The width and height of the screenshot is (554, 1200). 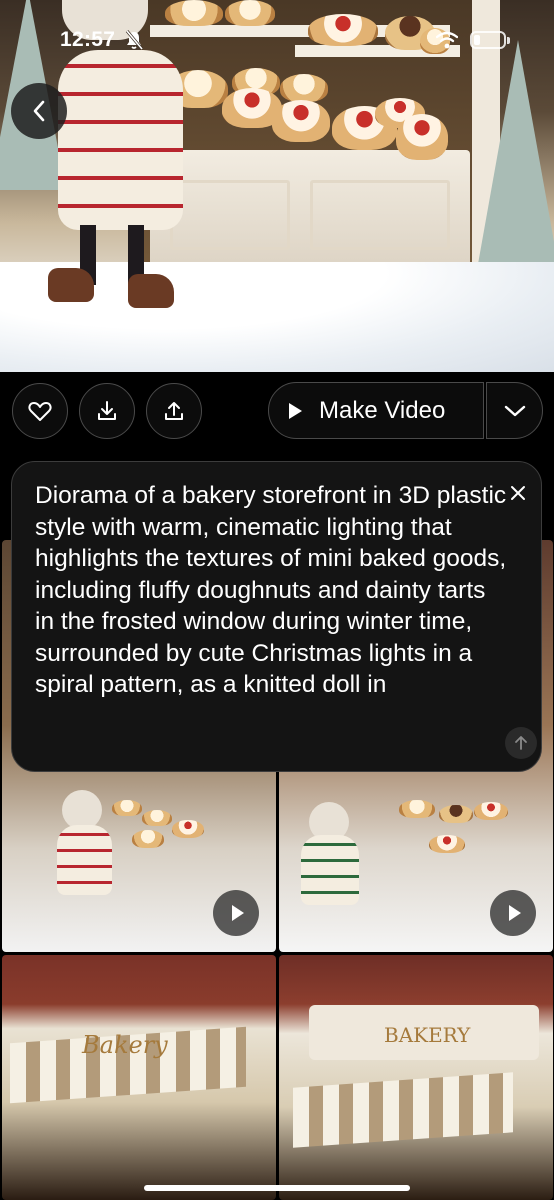 I want to click on download-icon, so click(x=107, y=410).